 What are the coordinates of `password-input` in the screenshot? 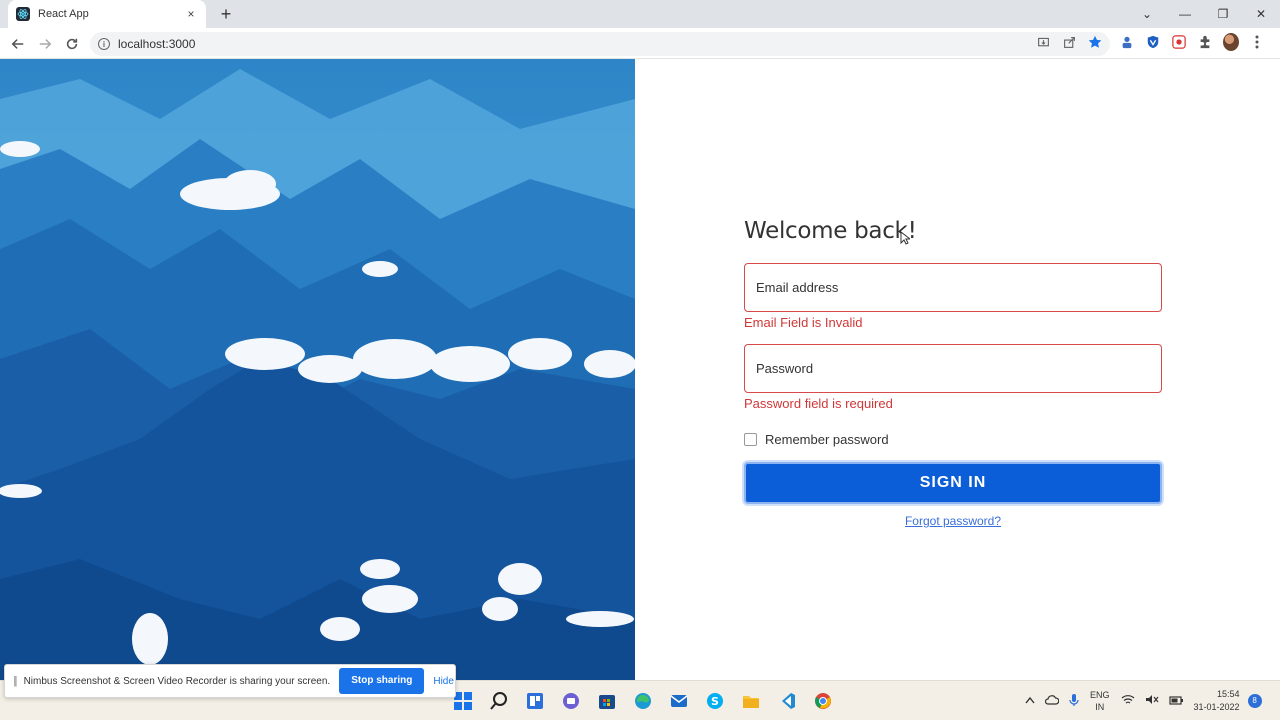 It's located at (958, 368).